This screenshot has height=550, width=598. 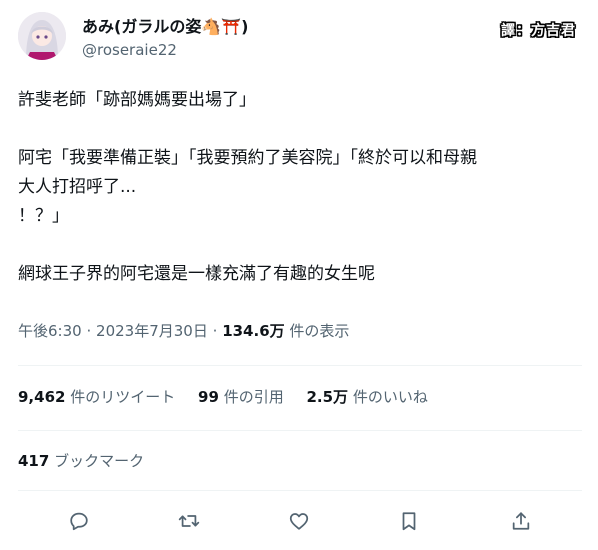 What do you see at coordinates (538, 31) in the screenshot?
I see `translator-watermark: 譯：方吉君` at bounding box center [538, 31].